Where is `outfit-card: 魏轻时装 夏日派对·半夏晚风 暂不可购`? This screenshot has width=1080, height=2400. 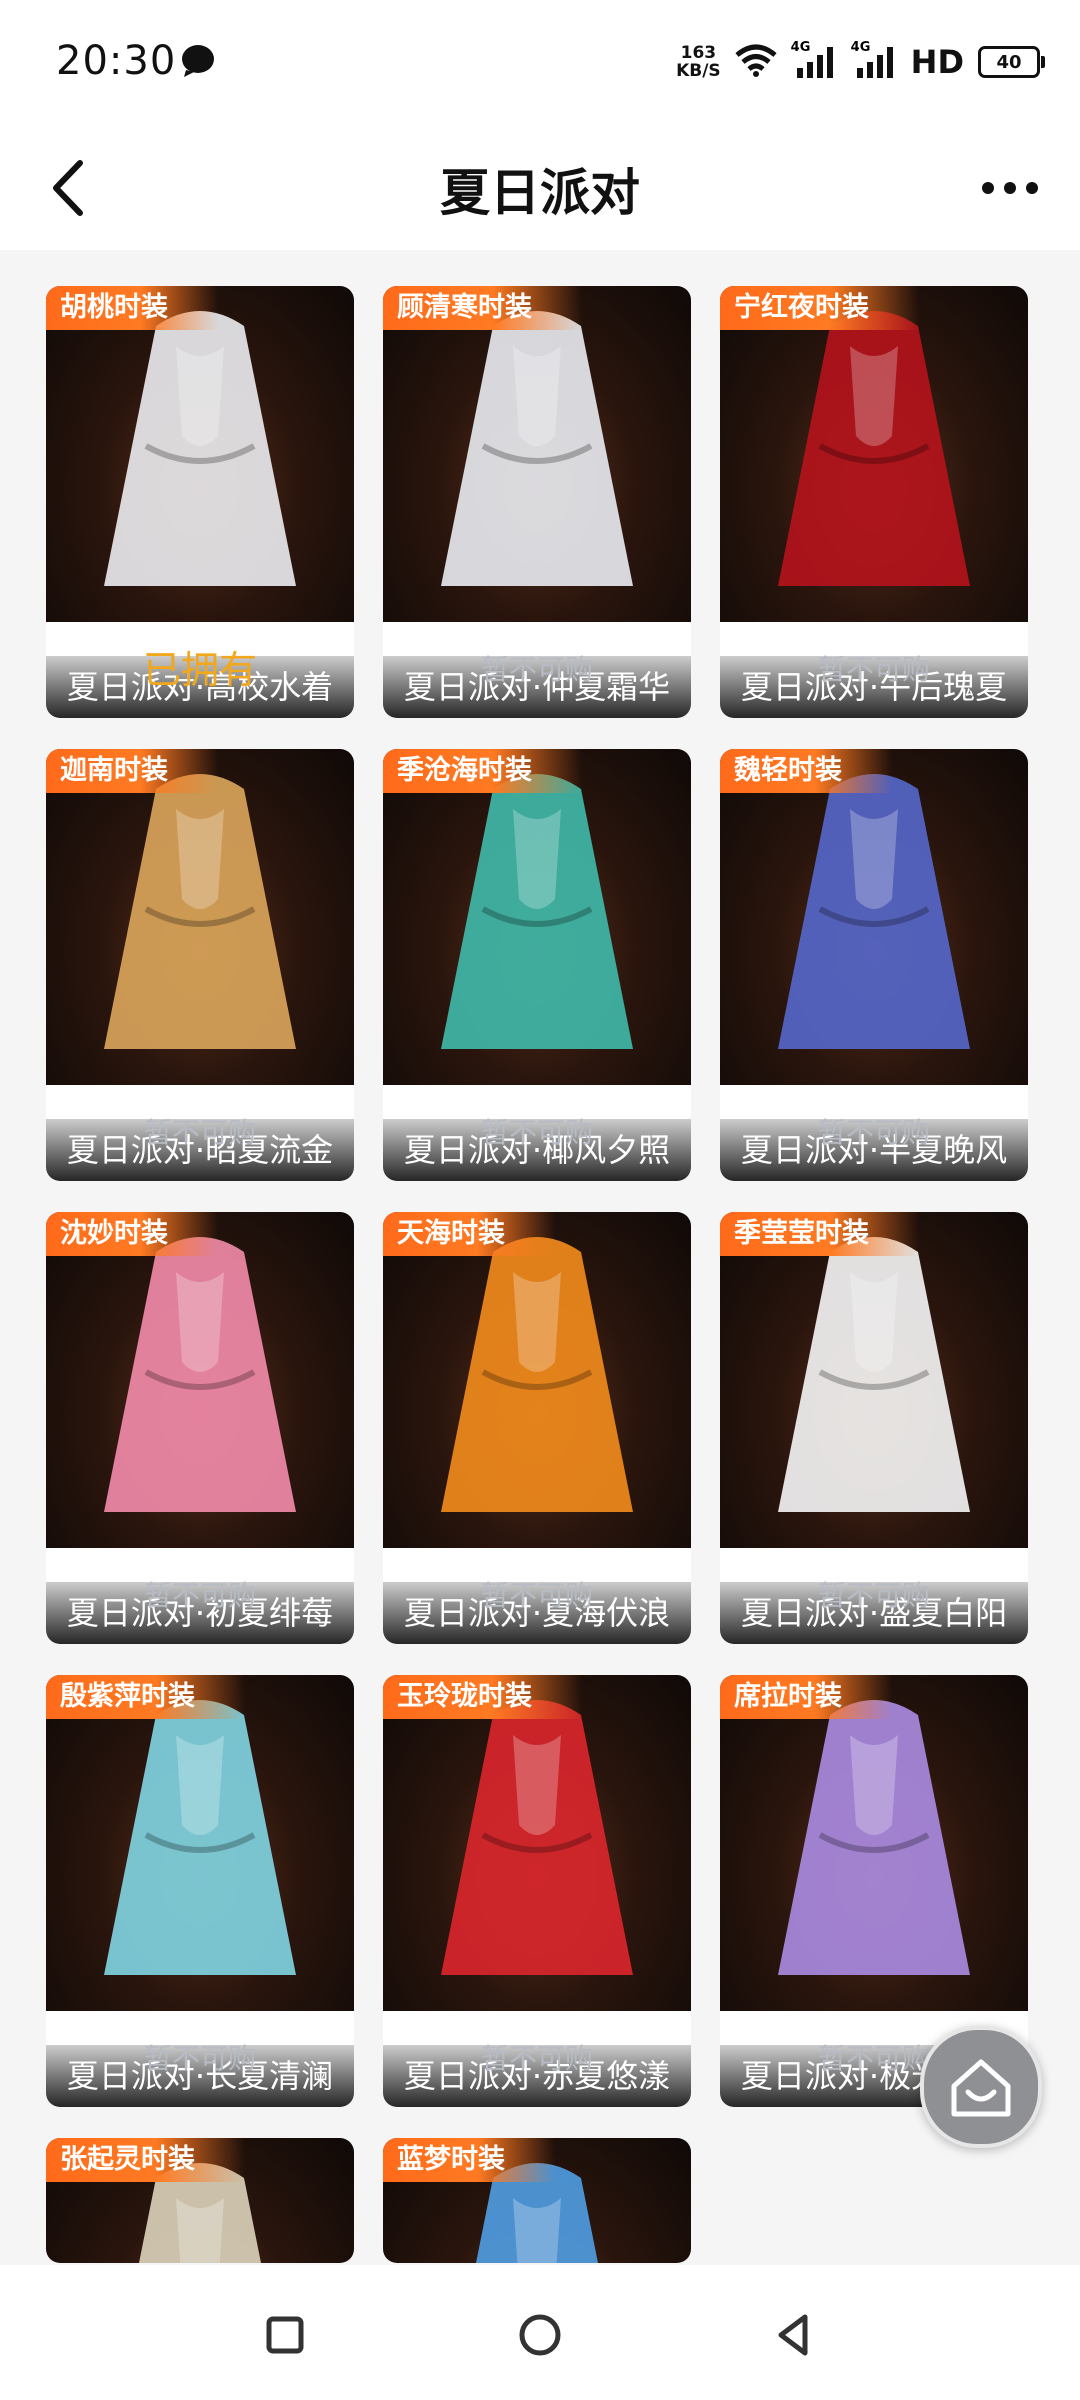 outfit-card: 魏轻时装 夏日派对·半夏晚风 暂不可购 is located at coordinates (874, 965).